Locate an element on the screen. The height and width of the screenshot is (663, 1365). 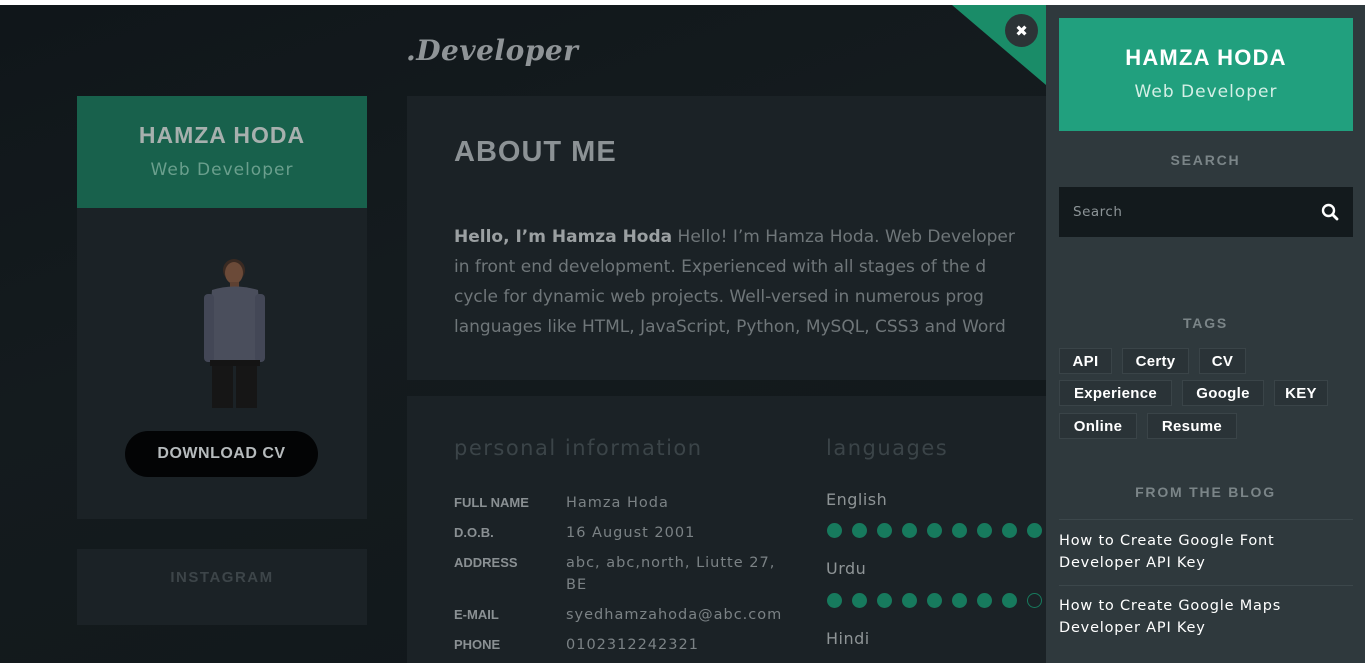
search-box is located at coordinates (1206, 212).